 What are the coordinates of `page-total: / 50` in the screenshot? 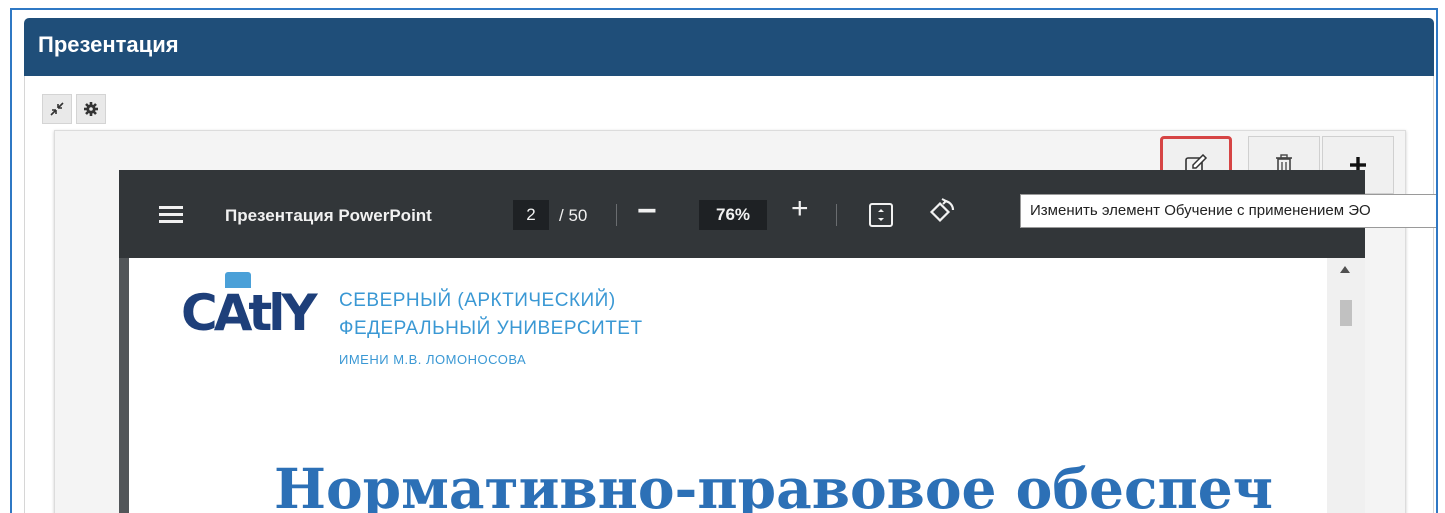 It's located at (573, 215).